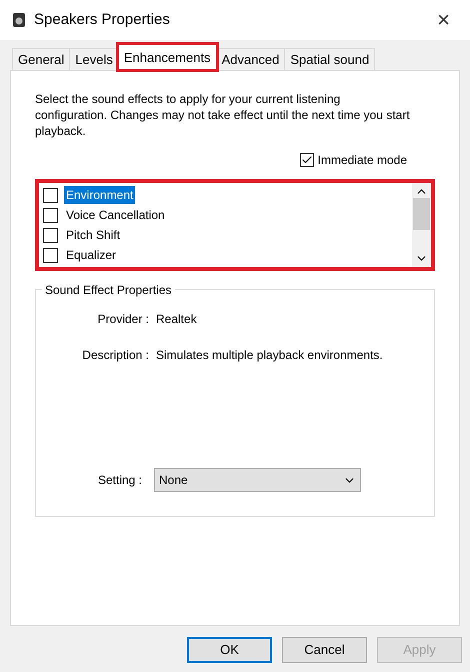 The width and height of the screenshot is (470, 672). What do you see at coordinates (102, 20) in the screenshot?
I see `window-title: Speakers Properties` at bounding box center [102, 20].